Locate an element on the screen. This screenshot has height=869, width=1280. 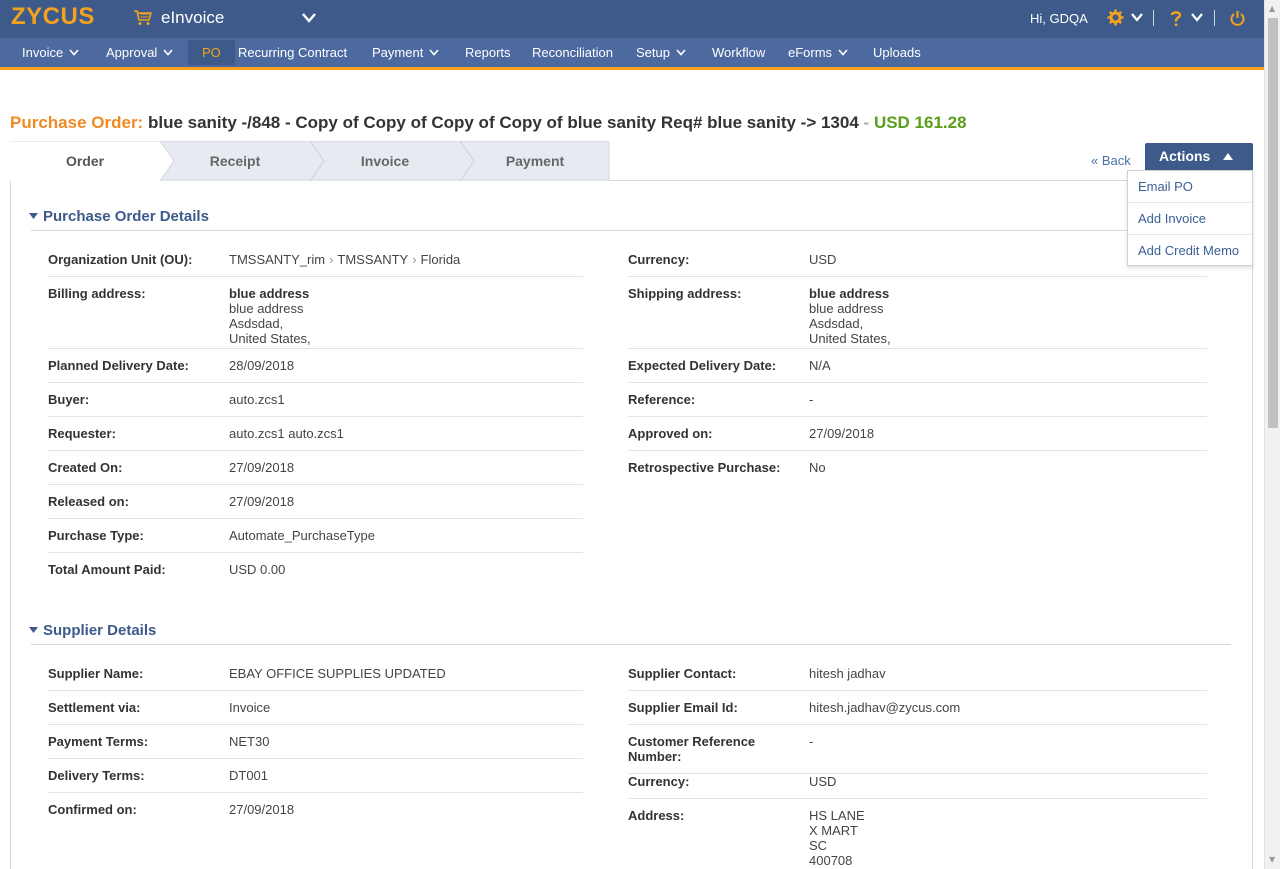
tab-payment: Payment is located at coordinates (535, 161).